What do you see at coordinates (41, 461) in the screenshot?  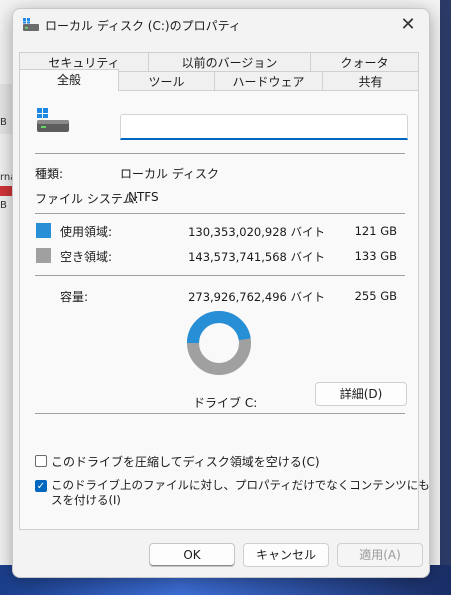 I see `compress-drive-checkbox` at bounding box center [41, 461].